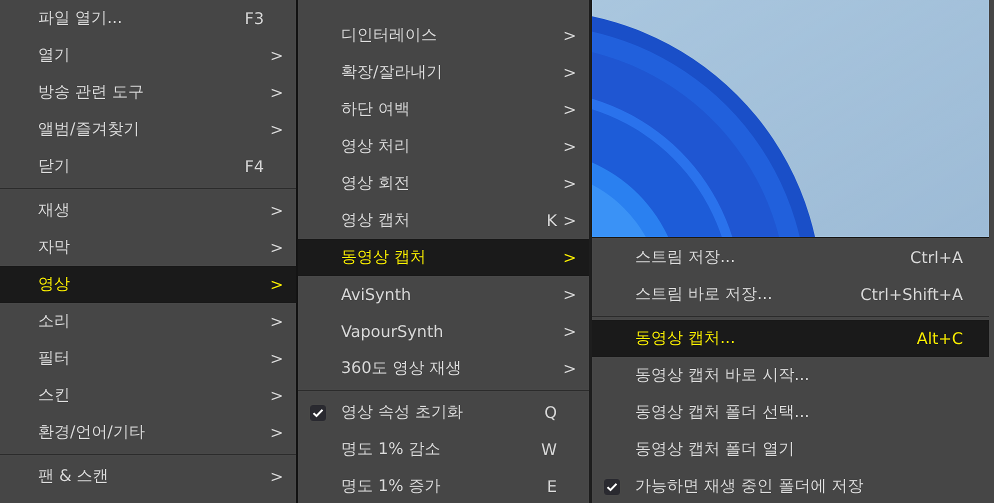 This screenshot has height=503, width=994. Describe the element at coordinates (254, 166) in the screenshot. I see `shortcut-label: F4` at that location.